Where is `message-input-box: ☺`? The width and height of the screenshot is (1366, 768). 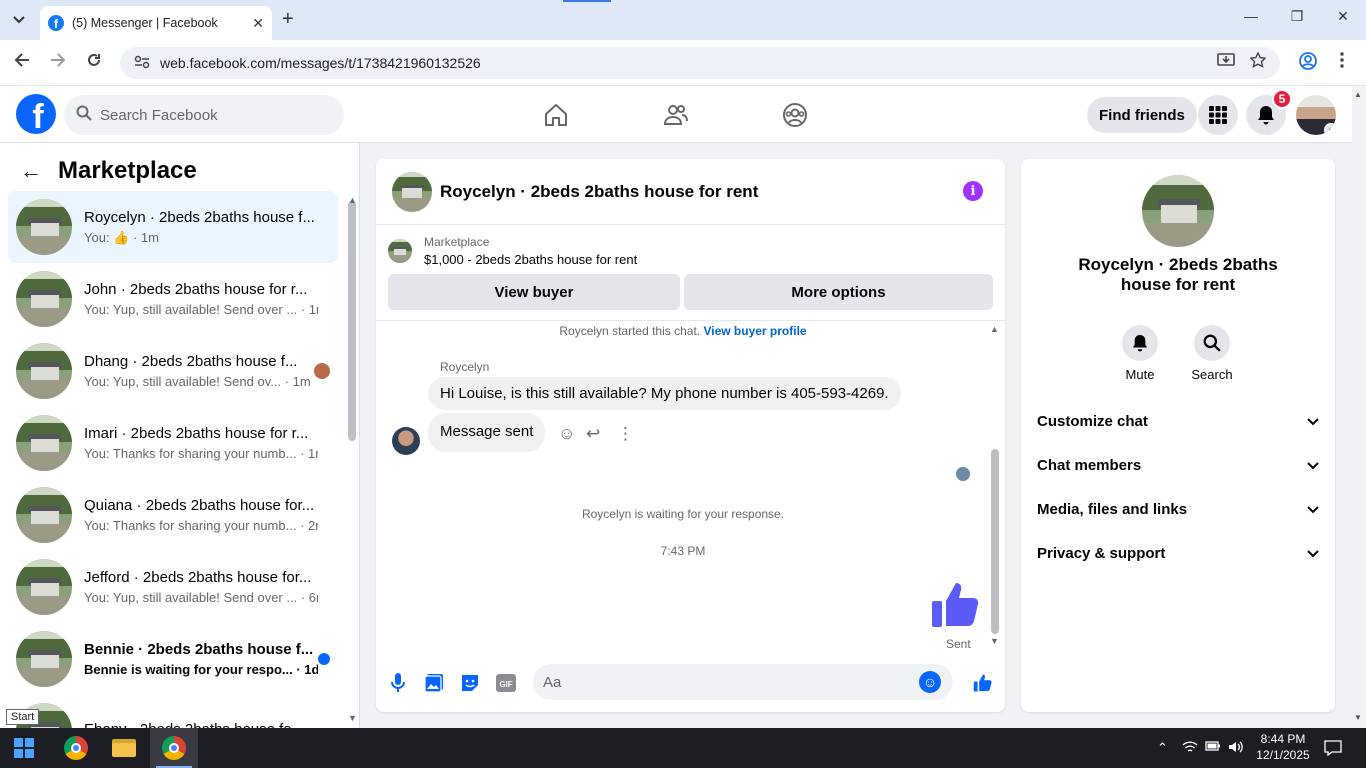 message-input-box: ☺ is located at coordinates (743, 682).